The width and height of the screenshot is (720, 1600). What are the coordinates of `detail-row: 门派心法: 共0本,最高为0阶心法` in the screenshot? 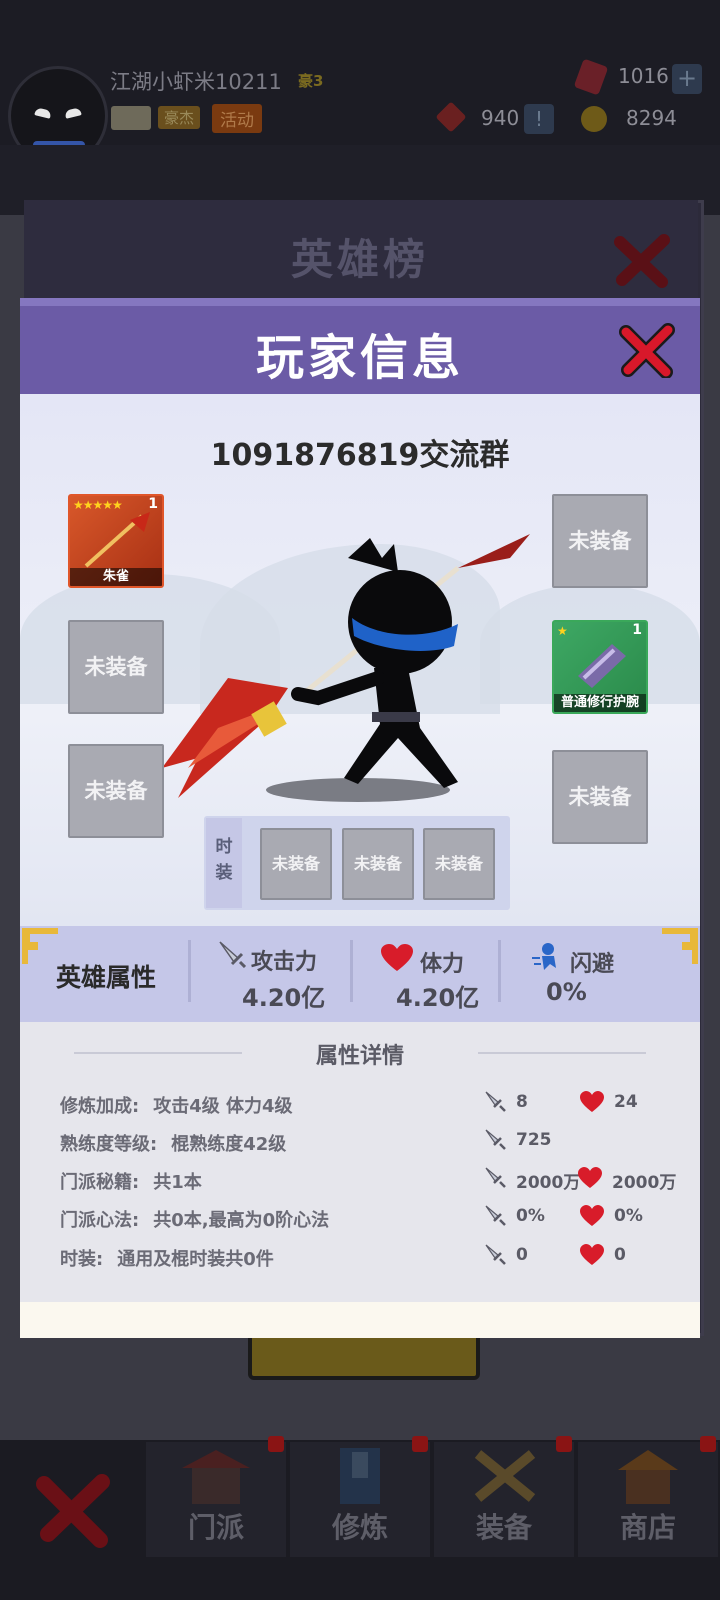 It's located at (194, 1219).